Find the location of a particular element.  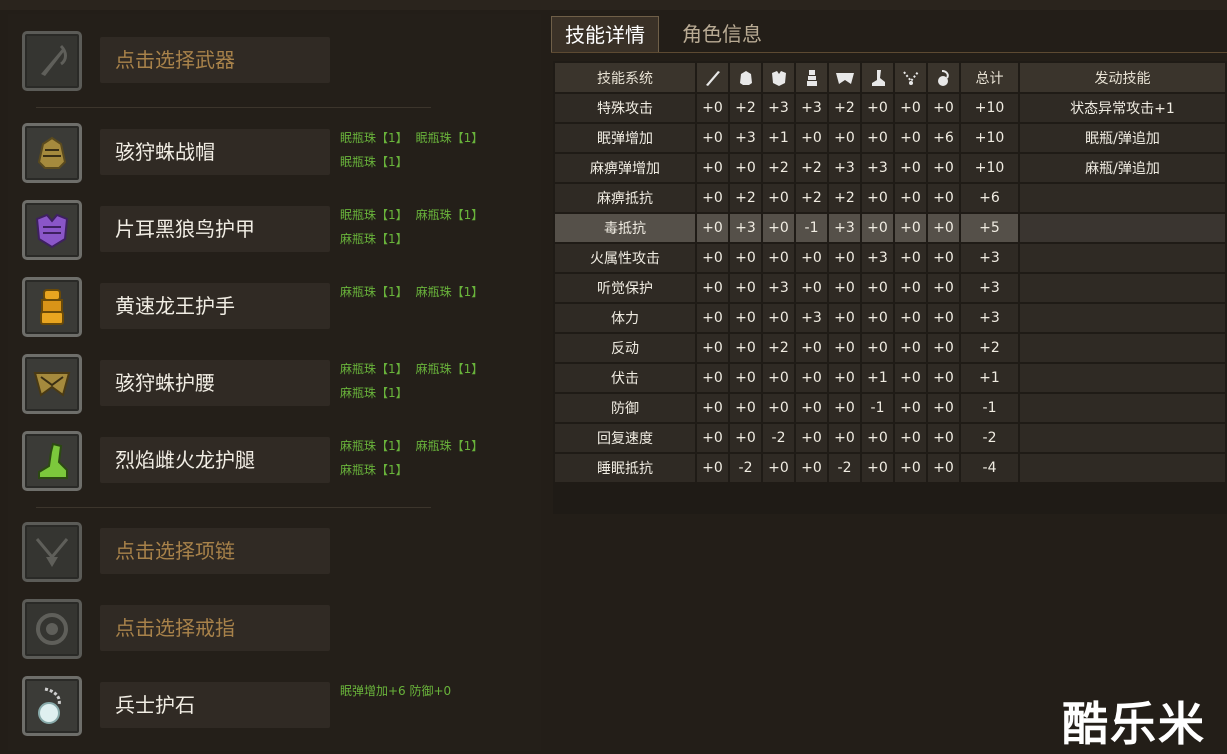

skill-name-cell: 防御 is located at coordinates (625, 408).